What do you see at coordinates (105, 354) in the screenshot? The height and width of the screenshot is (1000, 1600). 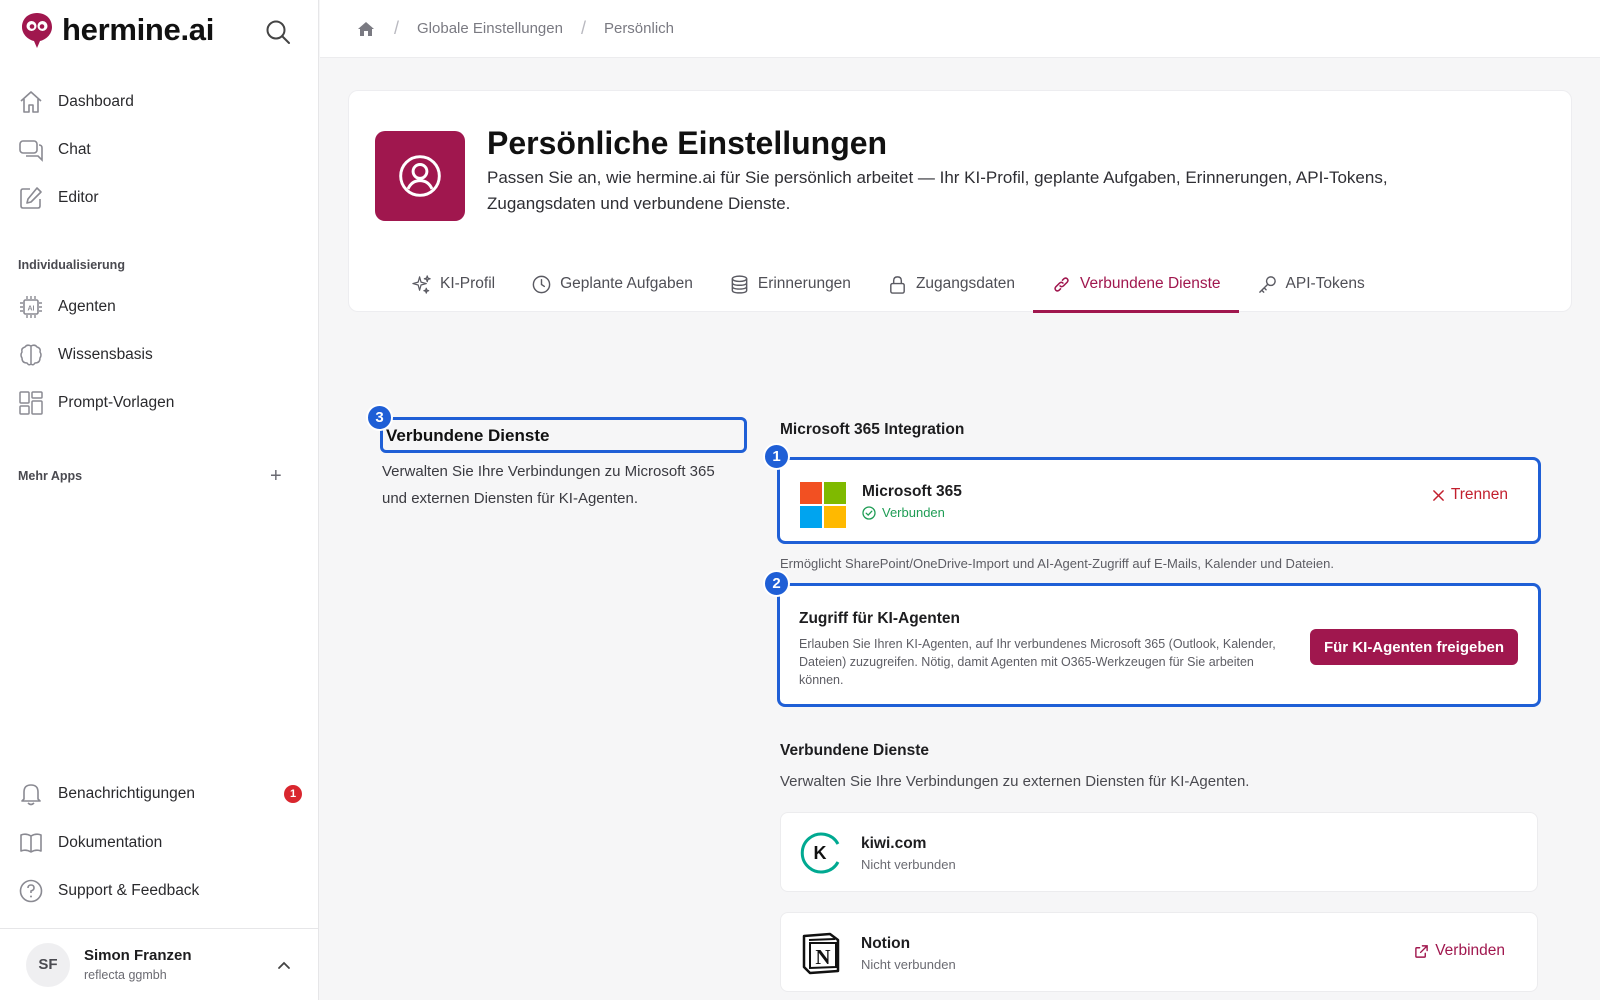 I see `nav-label: Wissensbasis` at bounding box center [105, 354].